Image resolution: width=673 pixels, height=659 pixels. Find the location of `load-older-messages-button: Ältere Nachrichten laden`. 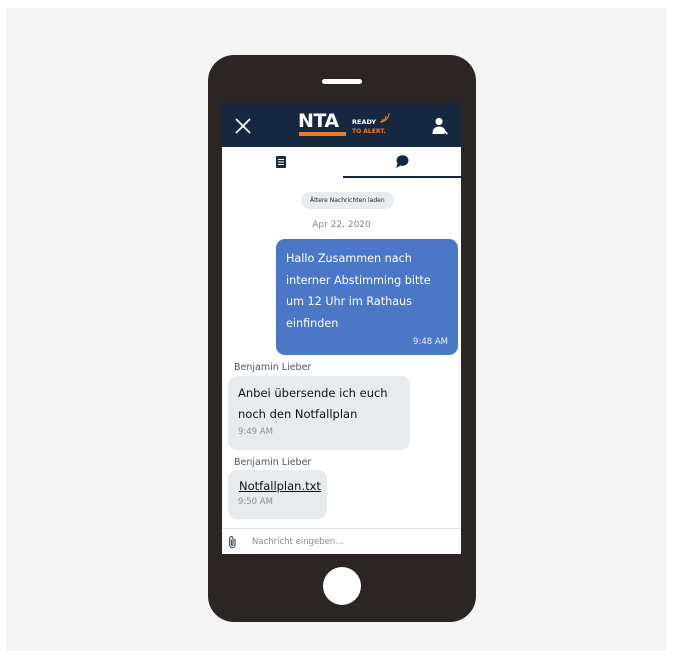

load-older-messages-button: Ältere Nachrichten laden is located at coordinates (347, 200).